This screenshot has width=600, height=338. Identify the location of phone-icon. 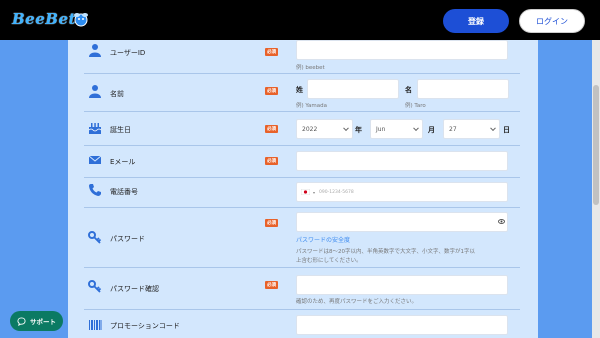
(95, 190).